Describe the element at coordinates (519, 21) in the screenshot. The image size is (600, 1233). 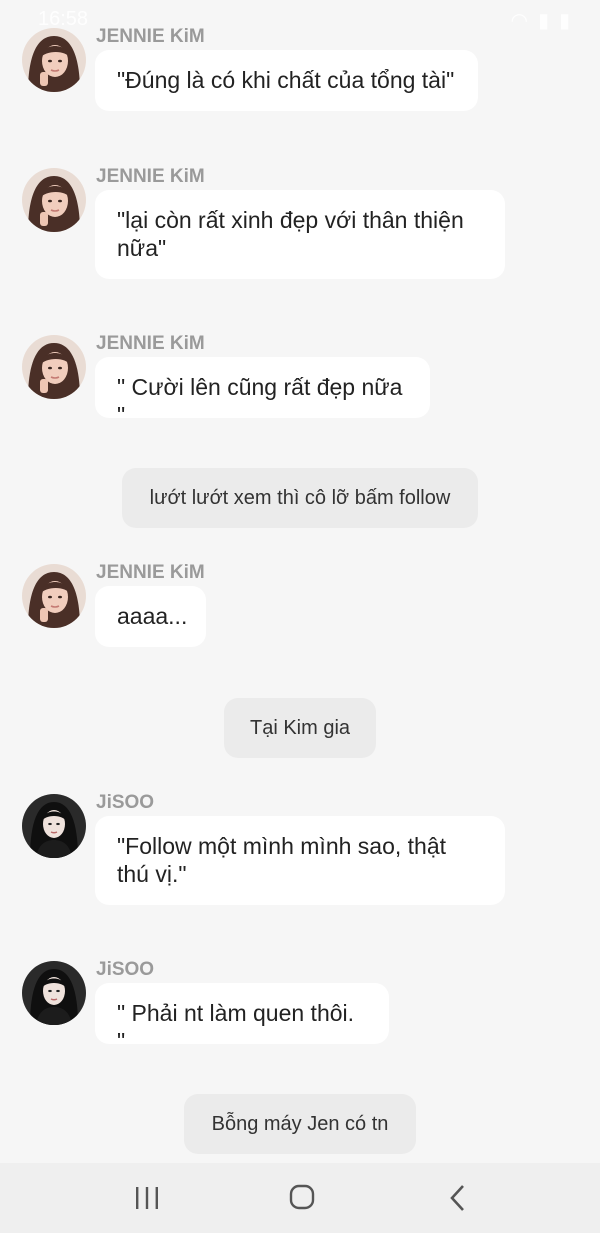
I see `wifi-icon: ◠` at that location.